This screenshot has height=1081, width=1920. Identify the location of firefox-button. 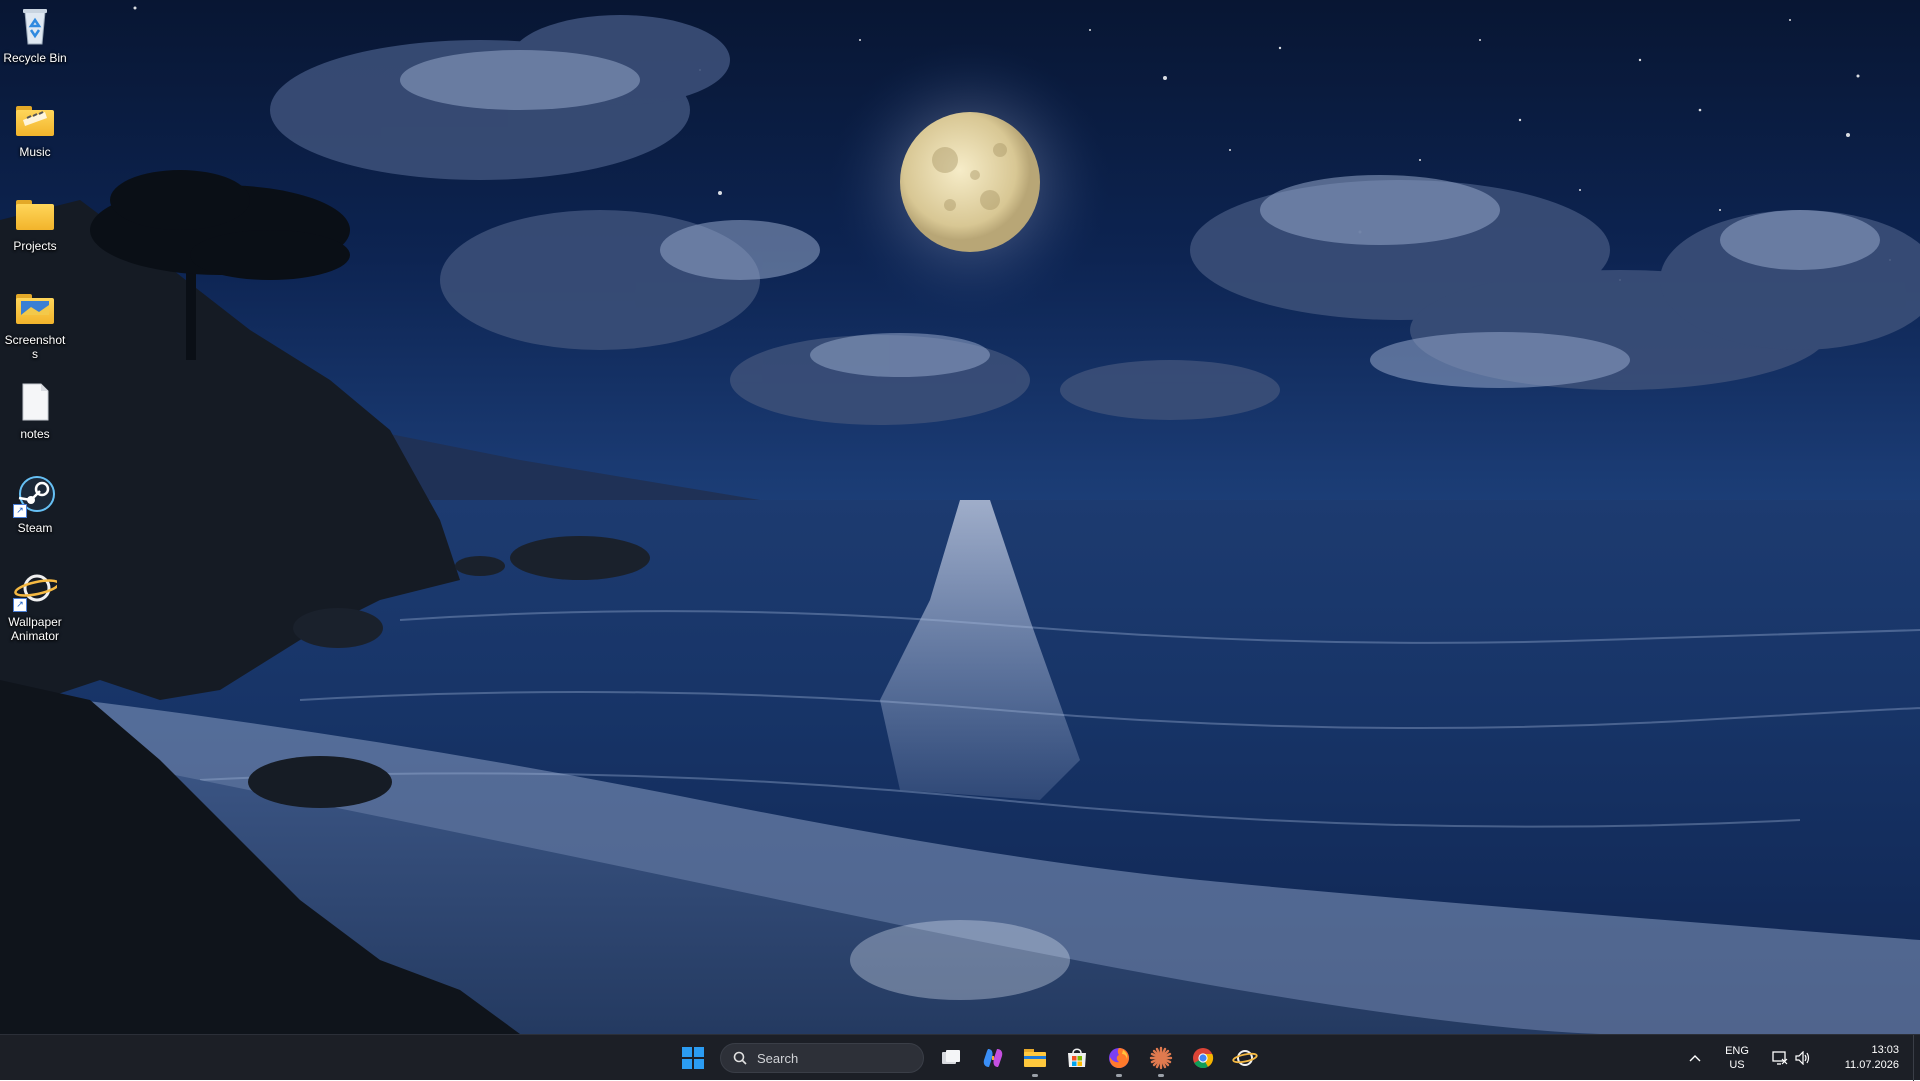
(1119, 1058).